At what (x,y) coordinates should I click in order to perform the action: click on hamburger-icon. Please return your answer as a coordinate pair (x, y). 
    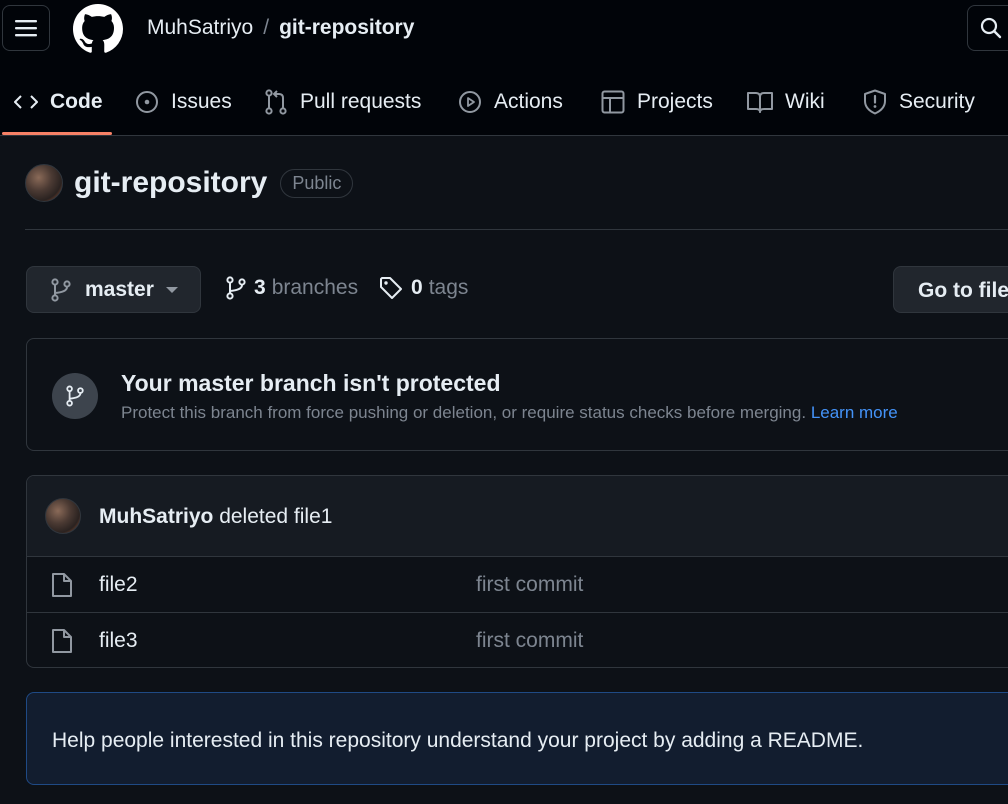
    Looking at the image, I should click on (26, 28).